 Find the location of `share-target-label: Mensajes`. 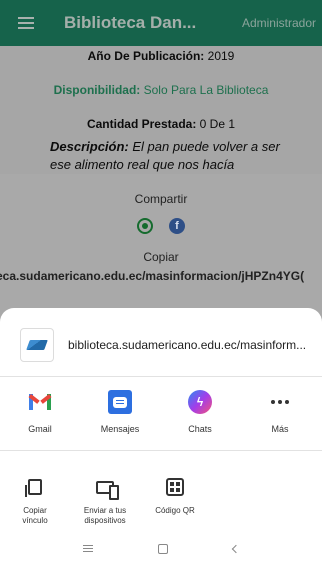

share-target-label: Mensajes is located at coordinates (120, 429).